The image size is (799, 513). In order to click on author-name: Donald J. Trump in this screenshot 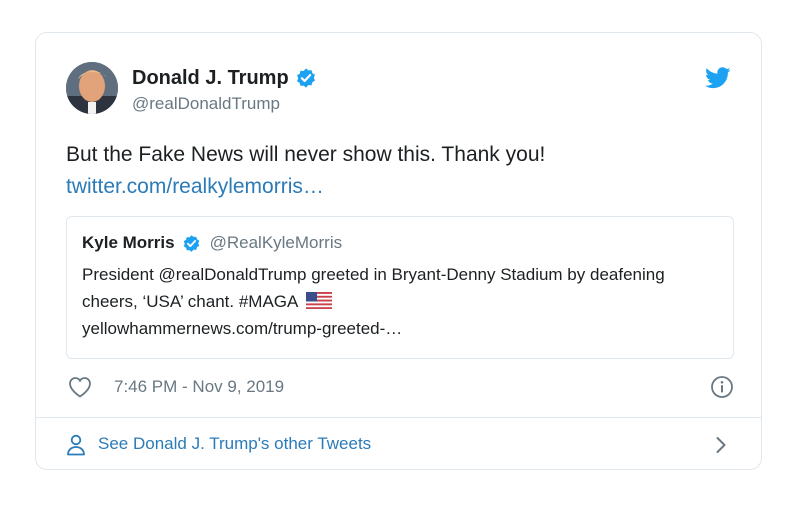, I will do `click(210, 78)`.